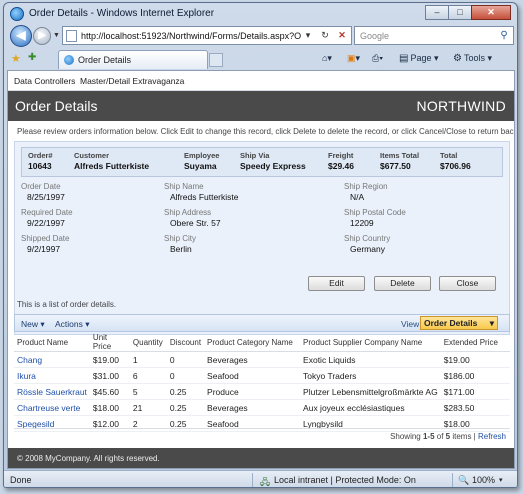 The width and height of the screenshot is (523, 494). I want to click on list-note: This is a list of order details., so click(67, 304).